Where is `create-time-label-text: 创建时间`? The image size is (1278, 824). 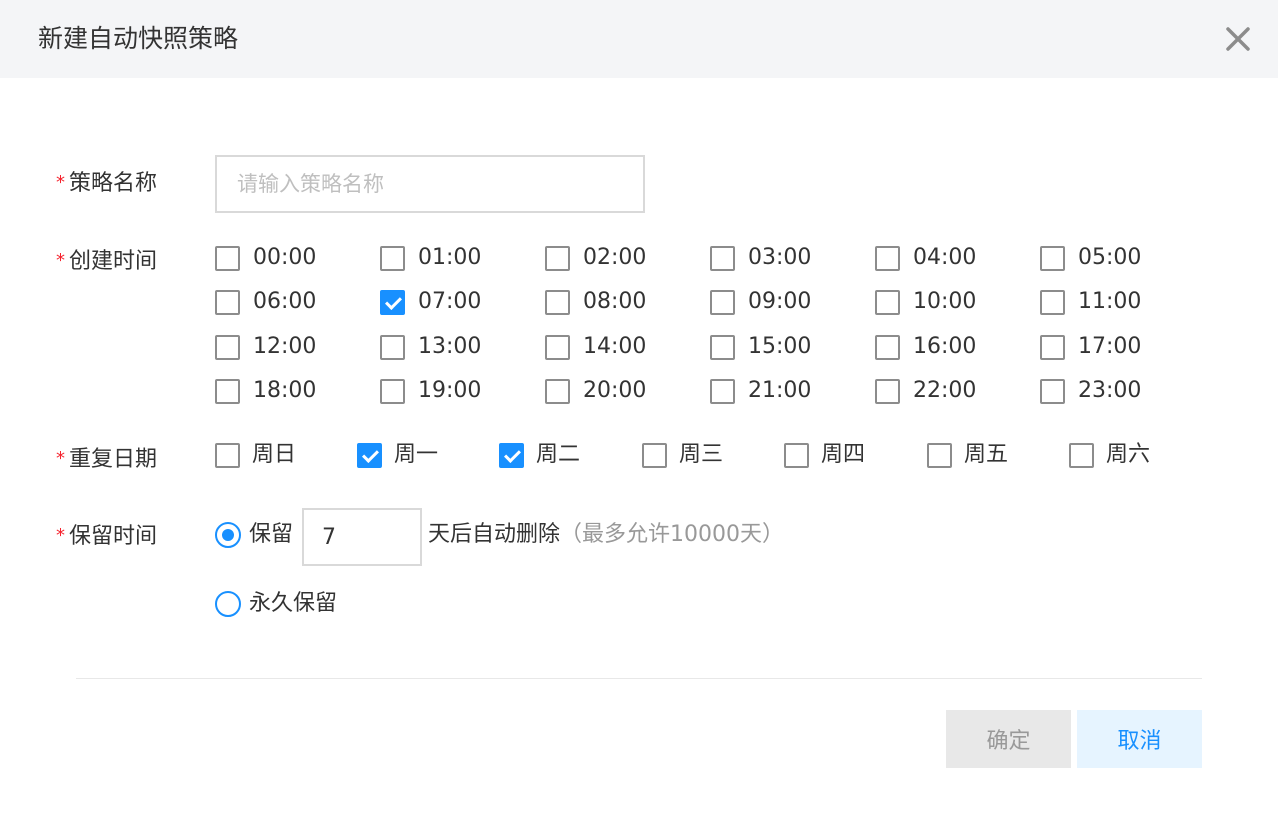 create-time-label-text: 创建时间 is located at coordinates (113, 261).